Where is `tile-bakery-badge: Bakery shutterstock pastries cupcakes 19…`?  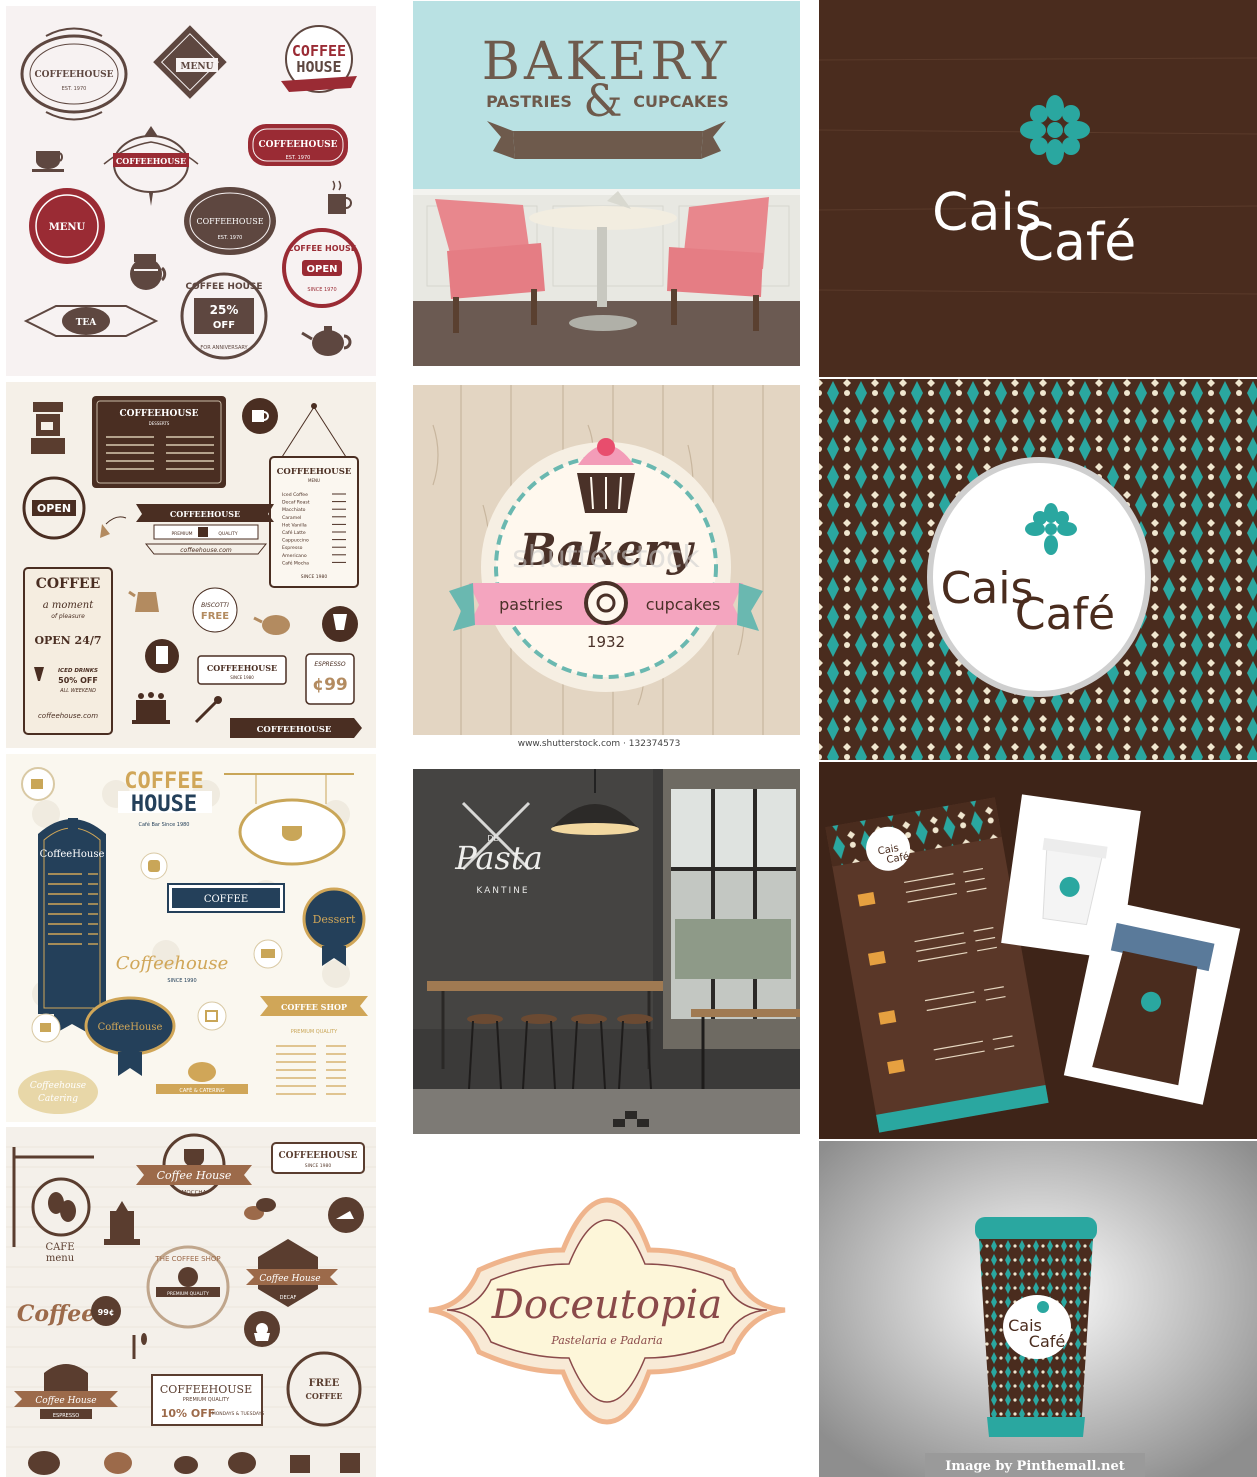 tile-bakery-badge: Bakery shutterstock pastries cupcakes 19… is located at coordinates (606, 567).